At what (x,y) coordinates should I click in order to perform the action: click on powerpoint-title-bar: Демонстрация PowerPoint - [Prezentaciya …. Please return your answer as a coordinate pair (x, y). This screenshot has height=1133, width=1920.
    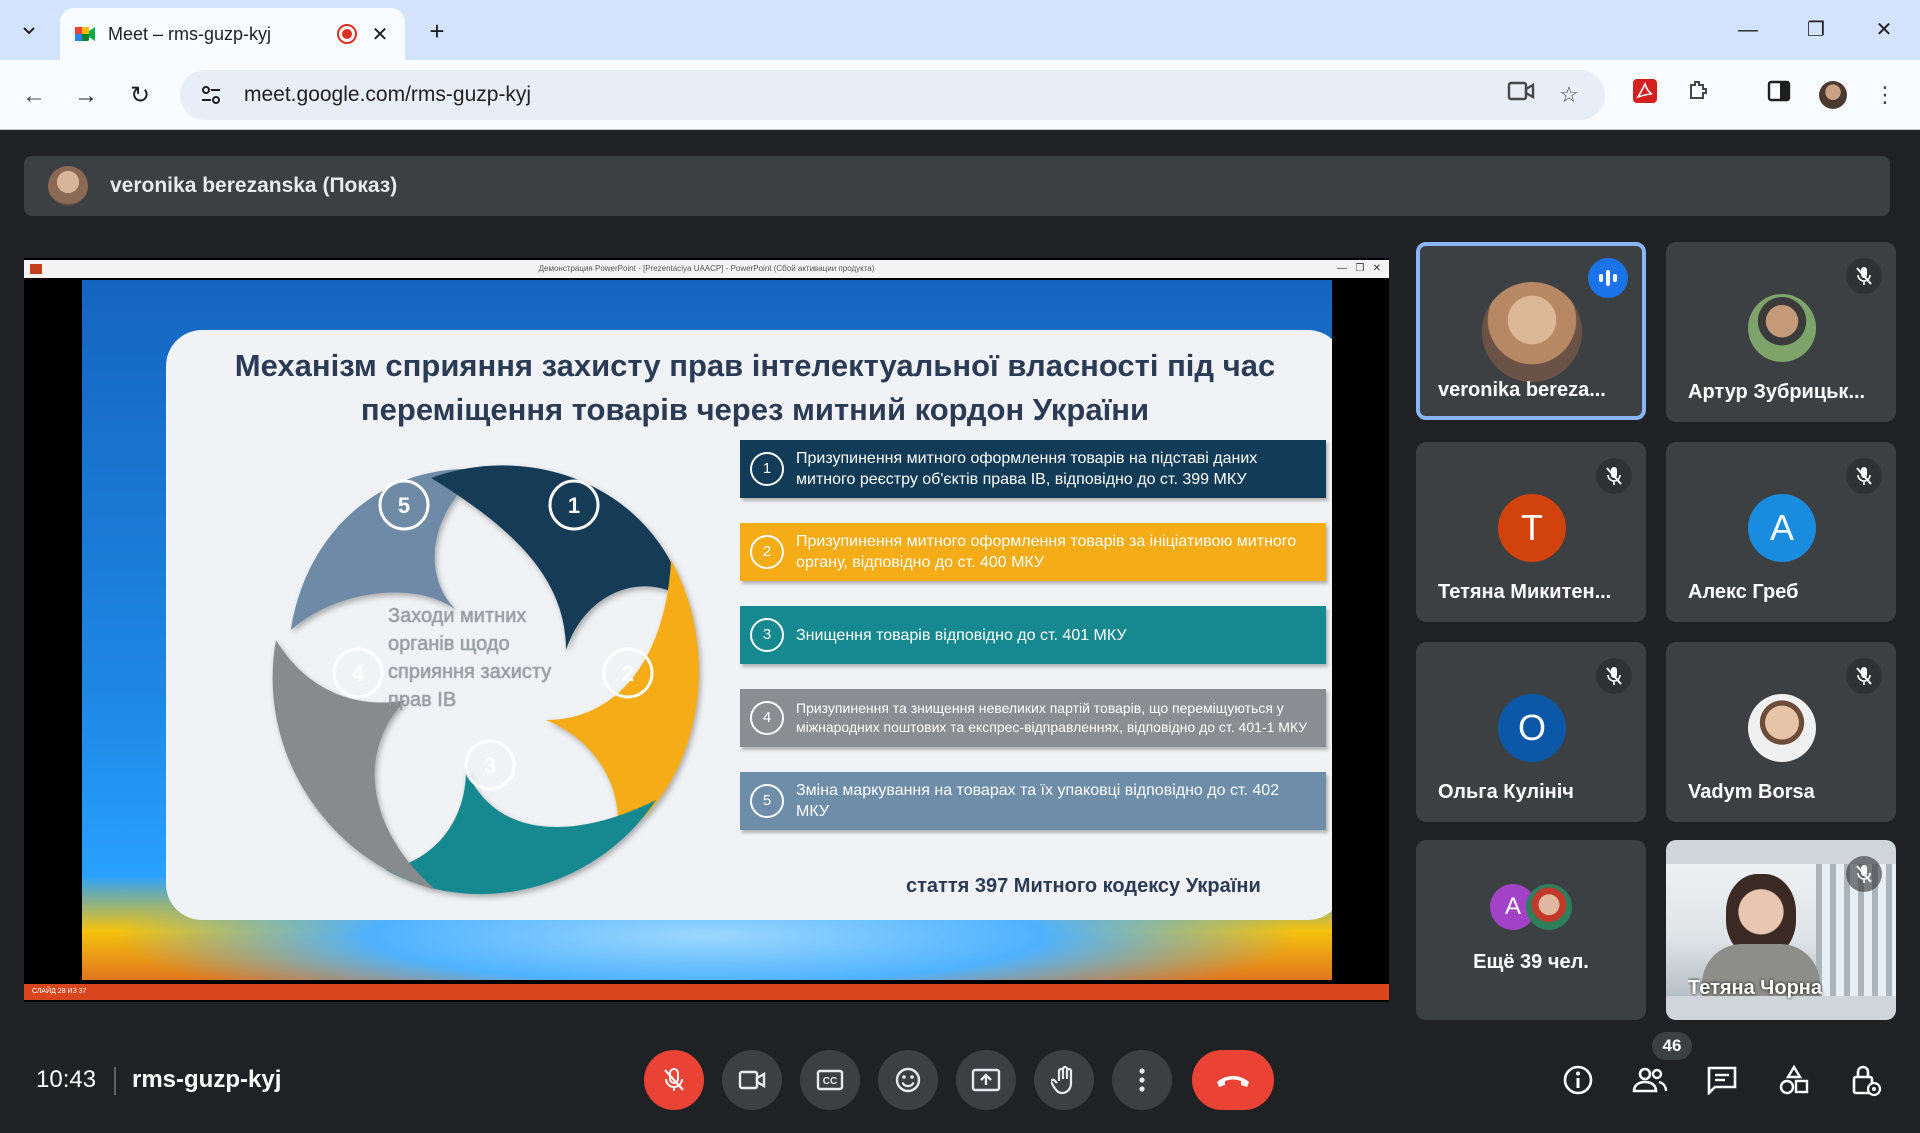
    Looking at the image, I should click on (706, 269).